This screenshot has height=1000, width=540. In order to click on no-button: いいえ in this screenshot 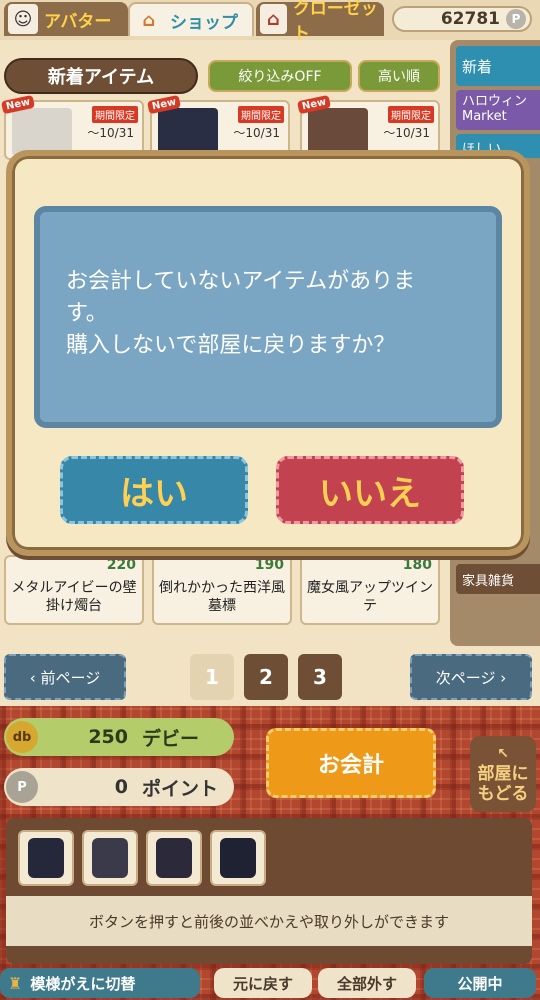, I will do `click(370, 490)`.